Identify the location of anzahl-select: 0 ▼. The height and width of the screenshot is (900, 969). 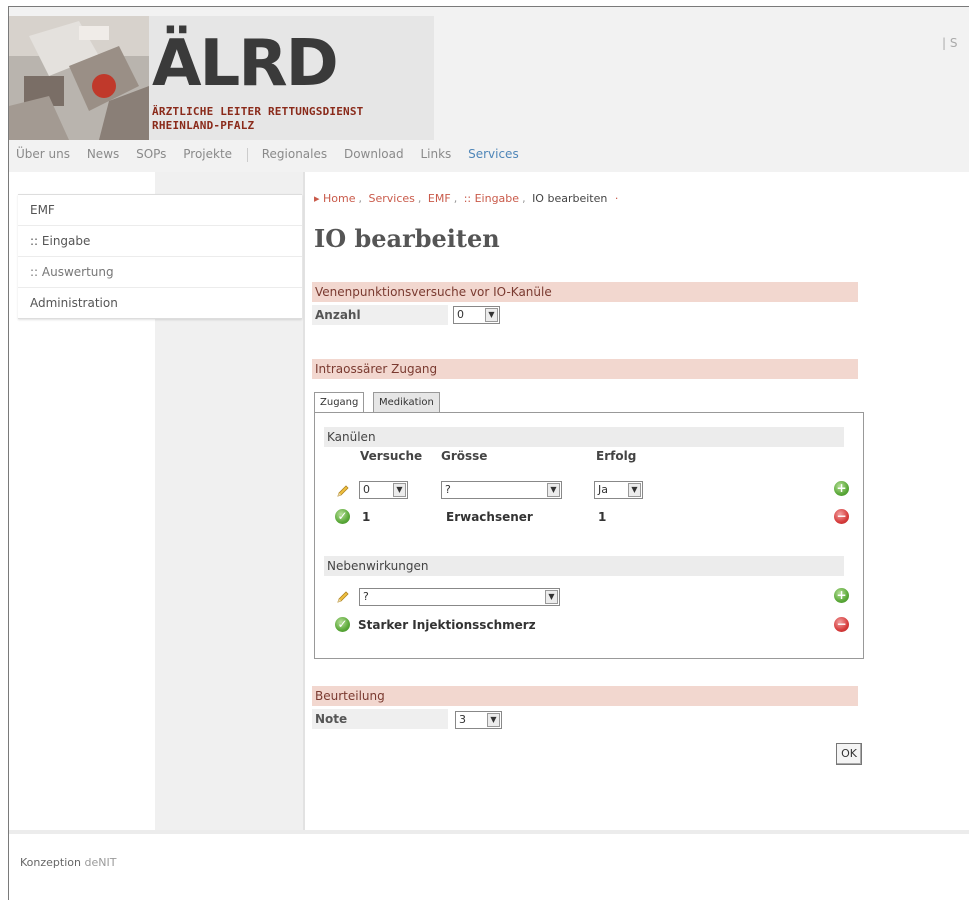
(476, 315).